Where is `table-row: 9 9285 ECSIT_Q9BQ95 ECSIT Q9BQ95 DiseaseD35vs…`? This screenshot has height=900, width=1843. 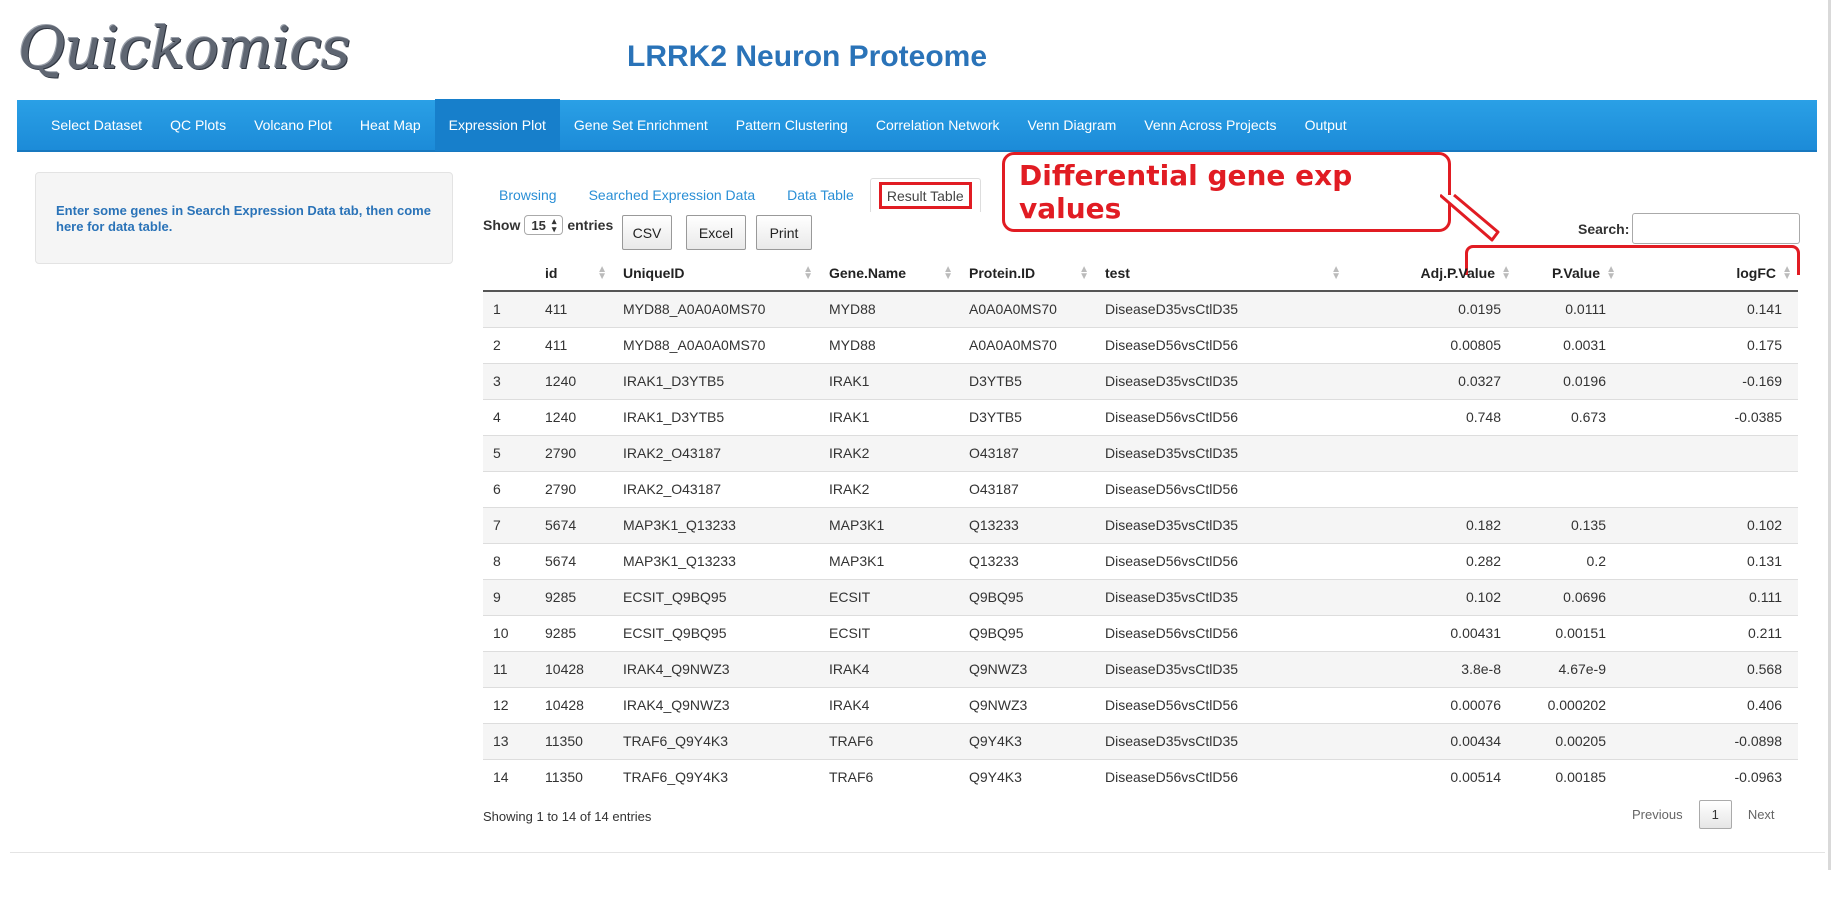
table-row: 9 9285 ECSIT_Q9BQ95 ECSIT Q9BQ95 DiseaseD35vs… is located at coordinates (1140, 596).